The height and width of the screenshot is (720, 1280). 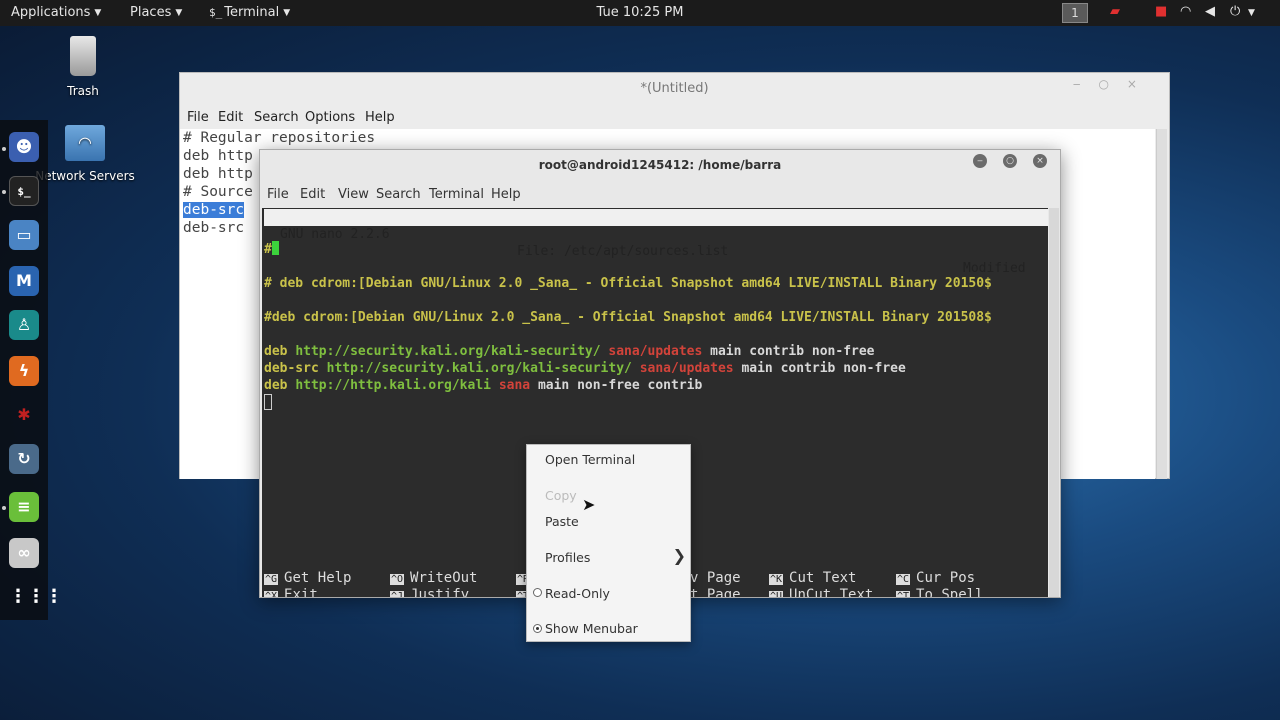 I want to click on show-apps-icon: ⋮⋮⋮, so click(x=36, y=597).